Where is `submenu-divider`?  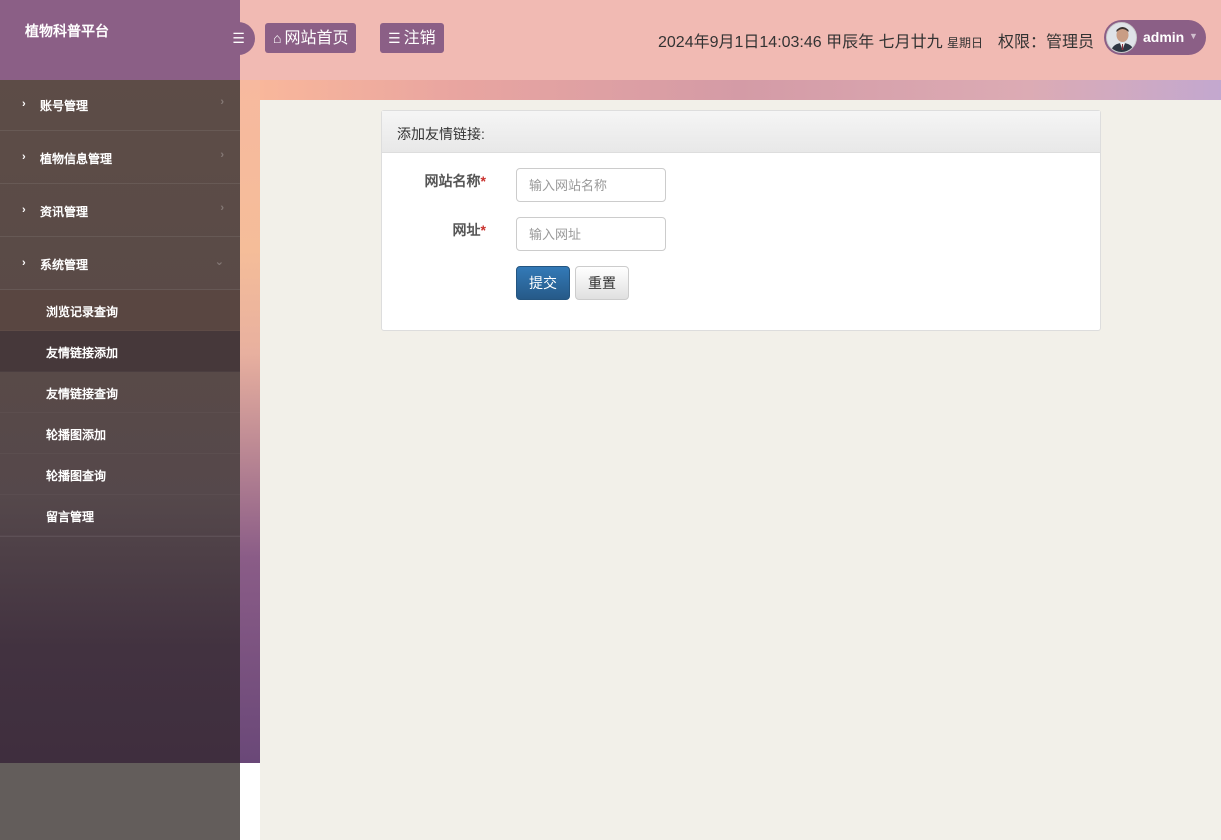 submenu-divider is located at coordinates (120, 536).